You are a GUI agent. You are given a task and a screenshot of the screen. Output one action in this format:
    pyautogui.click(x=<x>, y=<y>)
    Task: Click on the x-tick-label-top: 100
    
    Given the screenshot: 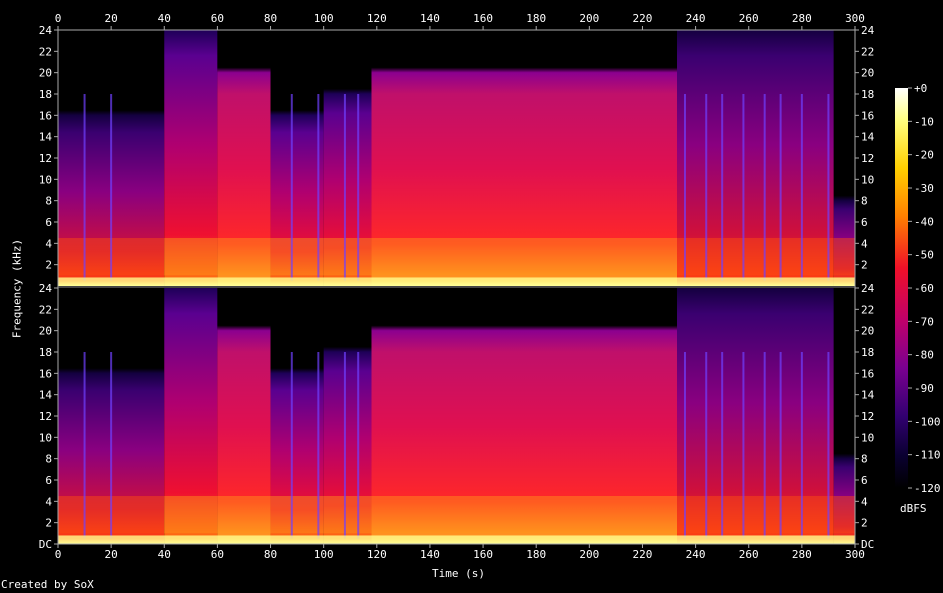 What is the action you would take?
    pyautogui.click(x=324, y=18)
    